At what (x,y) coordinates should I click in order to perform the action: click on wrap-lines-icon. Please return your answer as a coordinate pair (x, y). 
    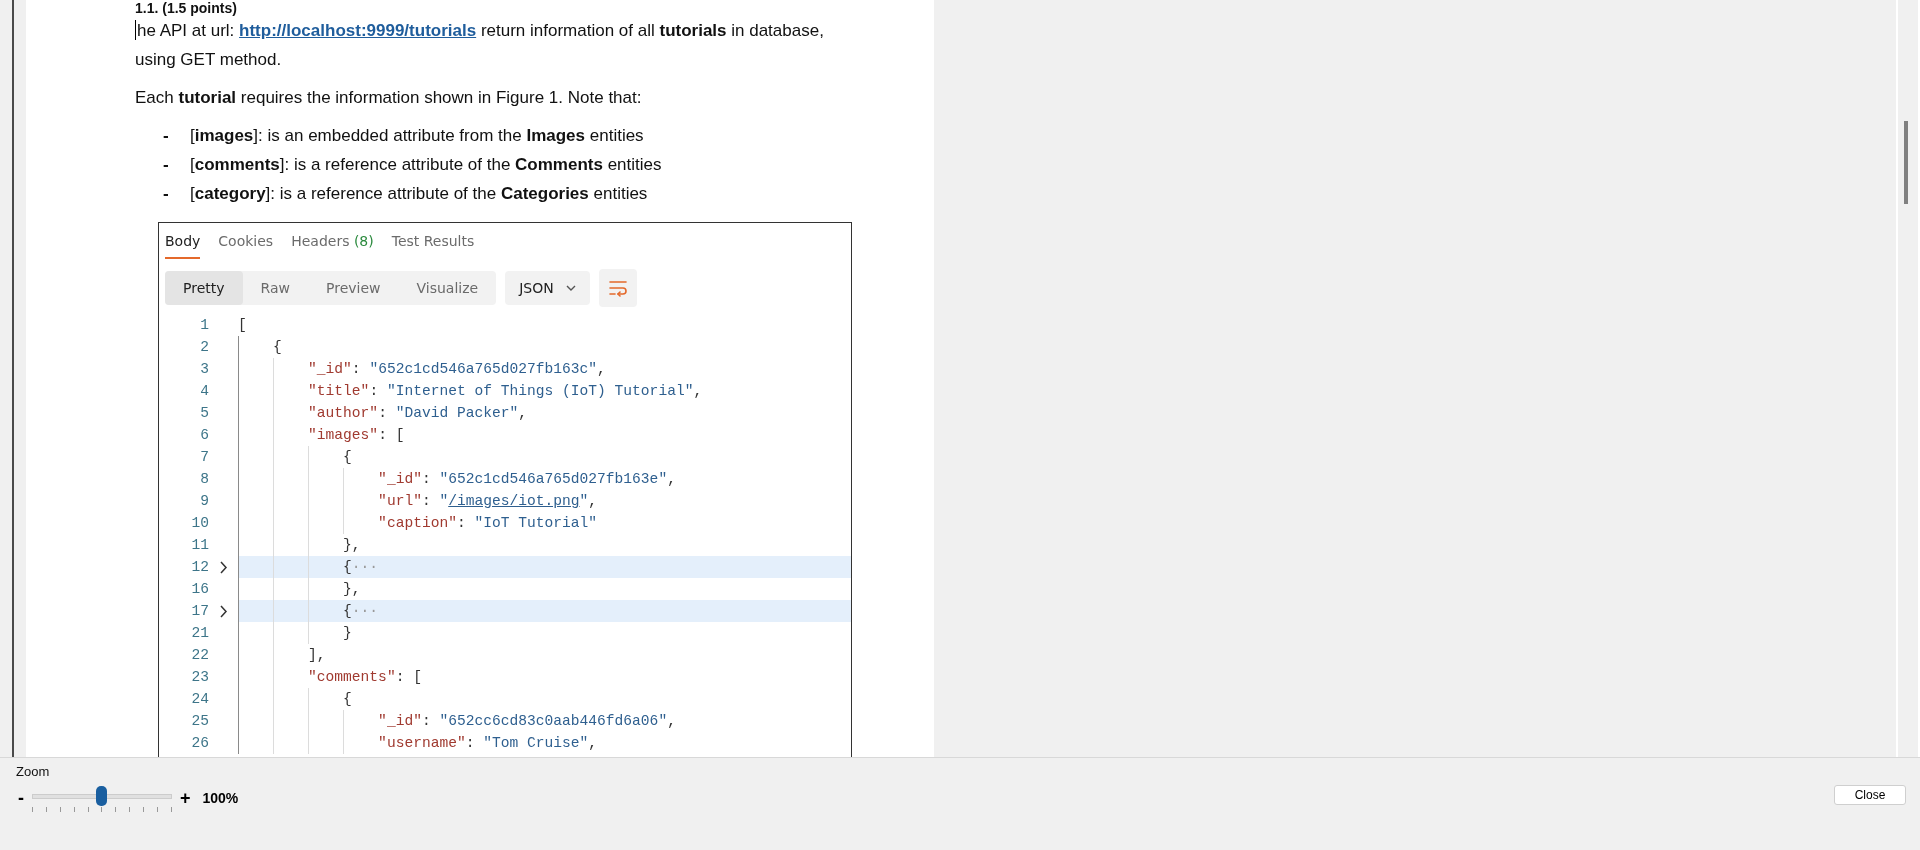
    Looking at the image, I should click on (617, 288).